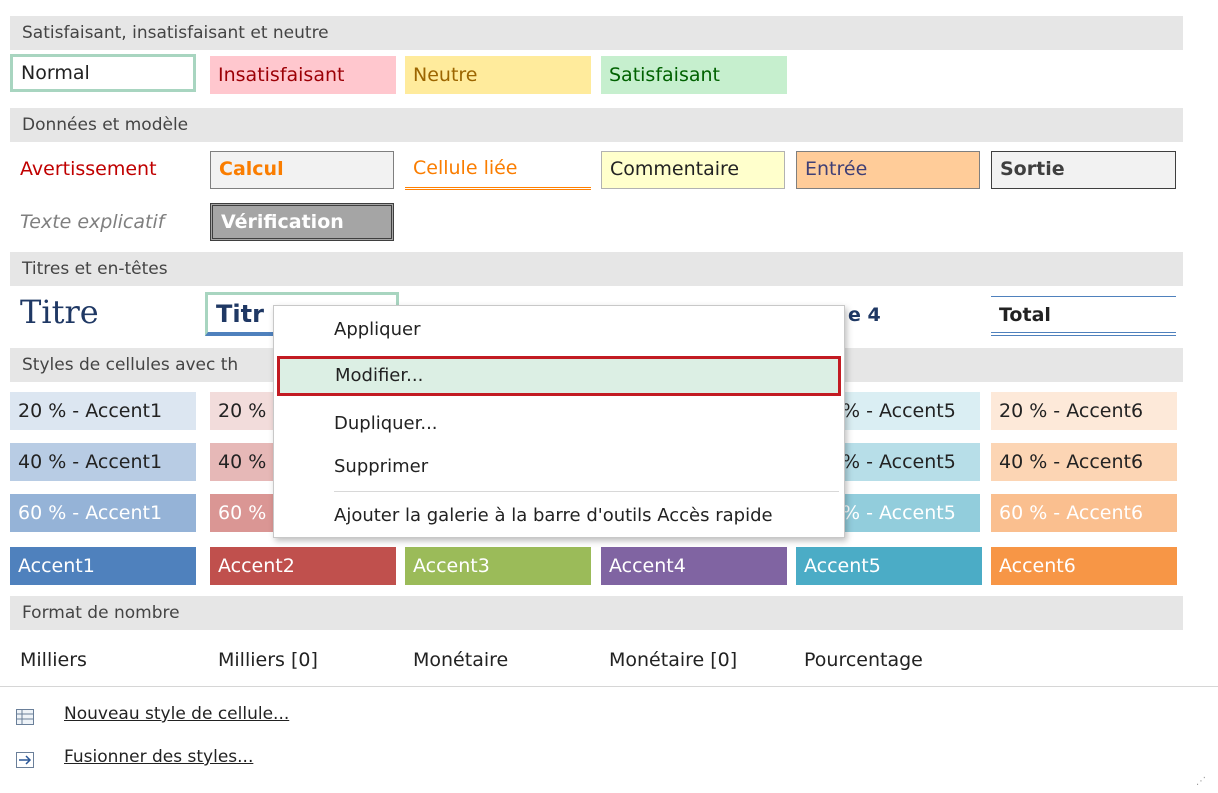  Describe the element at coordinates (586, 491) in the screenshot. I see `menu-separator` at that location.